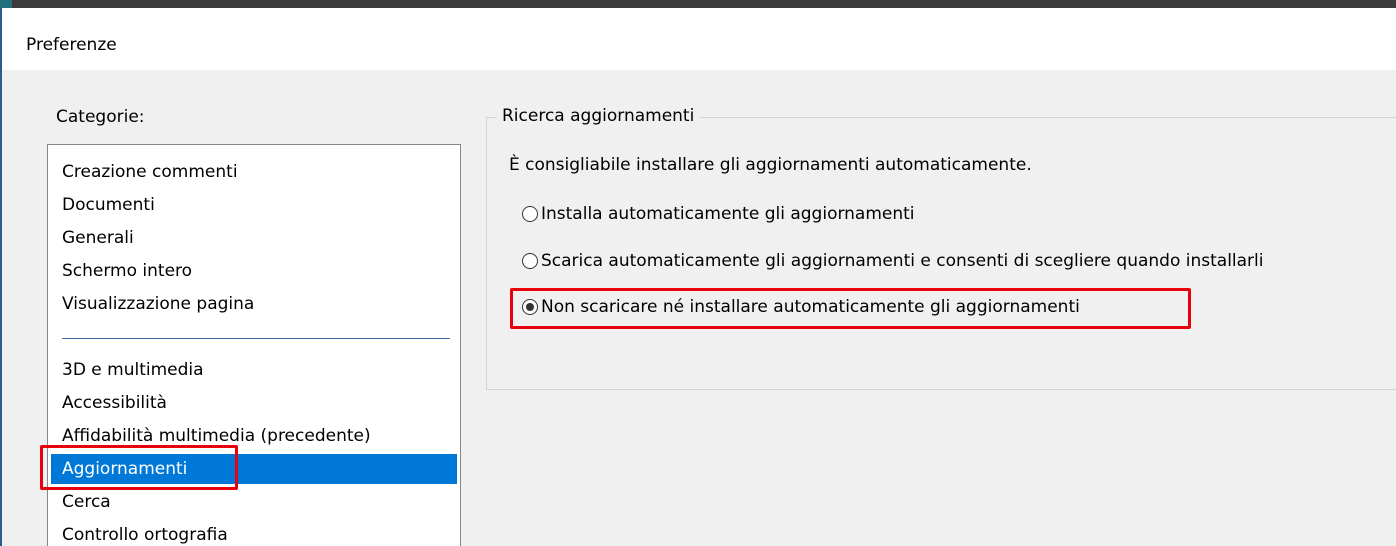 This screenshot has height=546, width=1396. I want to click on category-item-visualizzazione-pagina: Visualizzazione pagina, so click(253, 304).